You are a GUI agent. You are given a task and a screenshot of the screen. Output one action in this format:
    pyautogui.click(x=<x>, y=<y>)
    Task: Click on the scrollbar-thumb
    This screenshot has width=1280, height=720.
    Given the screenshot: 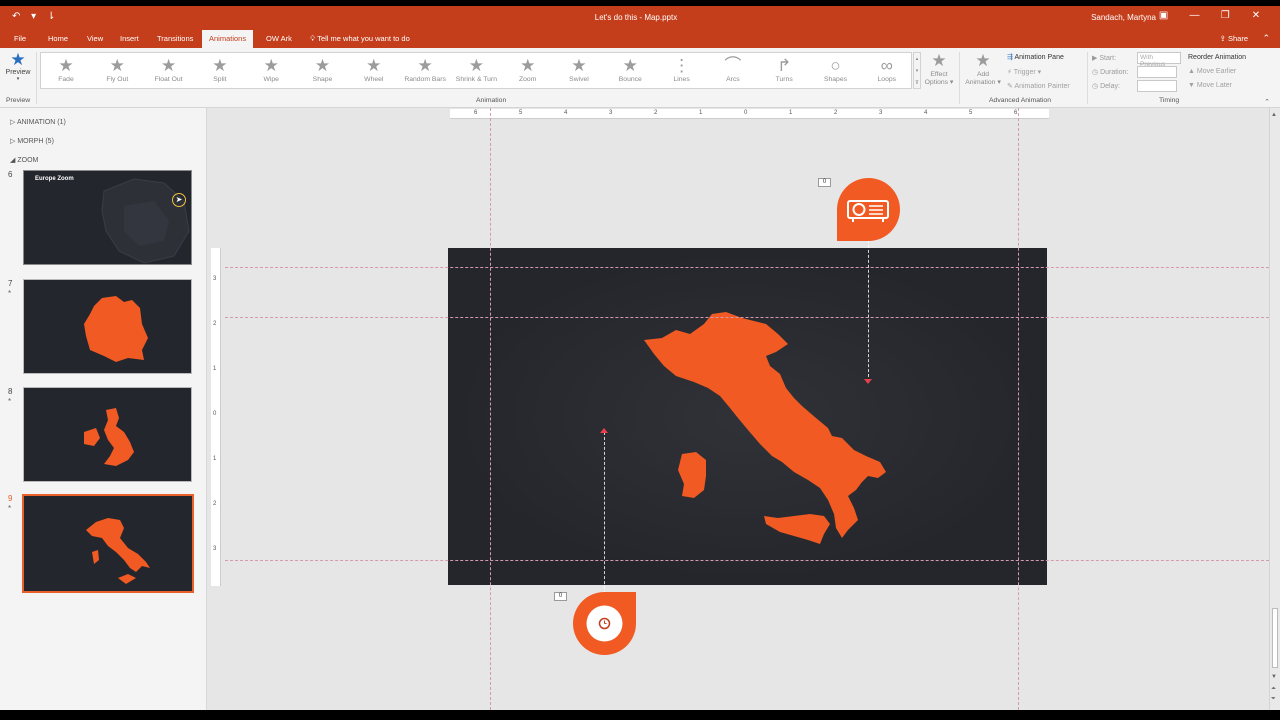 What is the action you would take?
    pyautogui.click(x=1275, y=638)
    